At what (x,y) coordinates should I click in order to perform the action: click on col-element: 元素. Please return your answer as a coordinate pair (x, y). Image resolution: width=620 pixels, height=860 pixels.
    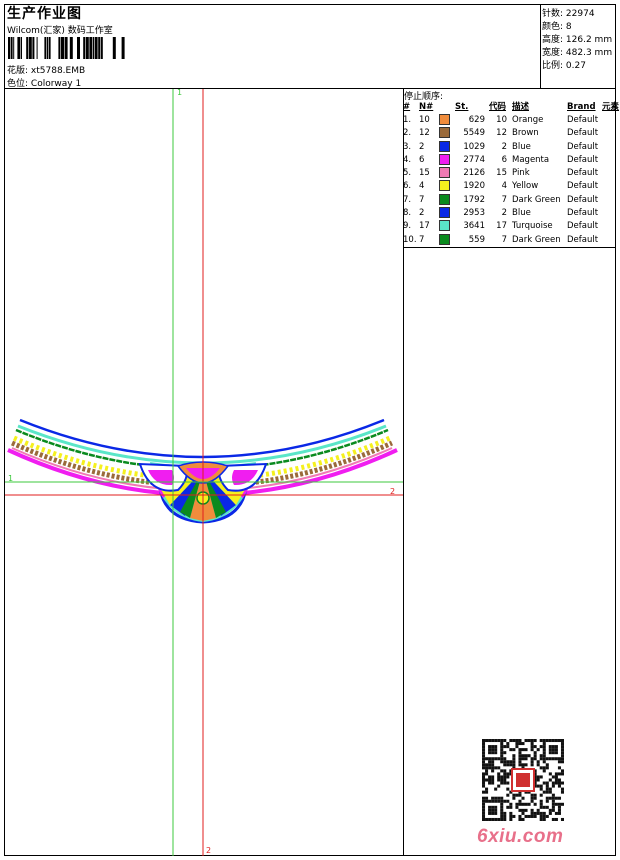
    Looking at the image, I should click on (611, 107).